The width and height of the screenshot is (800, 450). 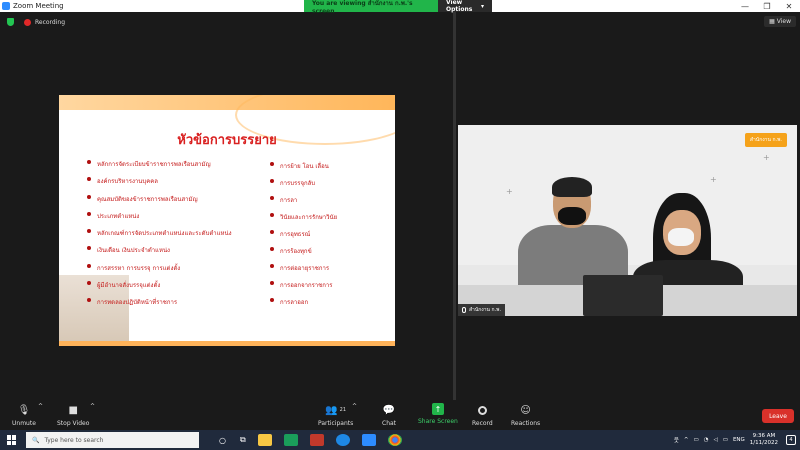 I want to click on language-indicator: ENG, so click(x=739, y=440).